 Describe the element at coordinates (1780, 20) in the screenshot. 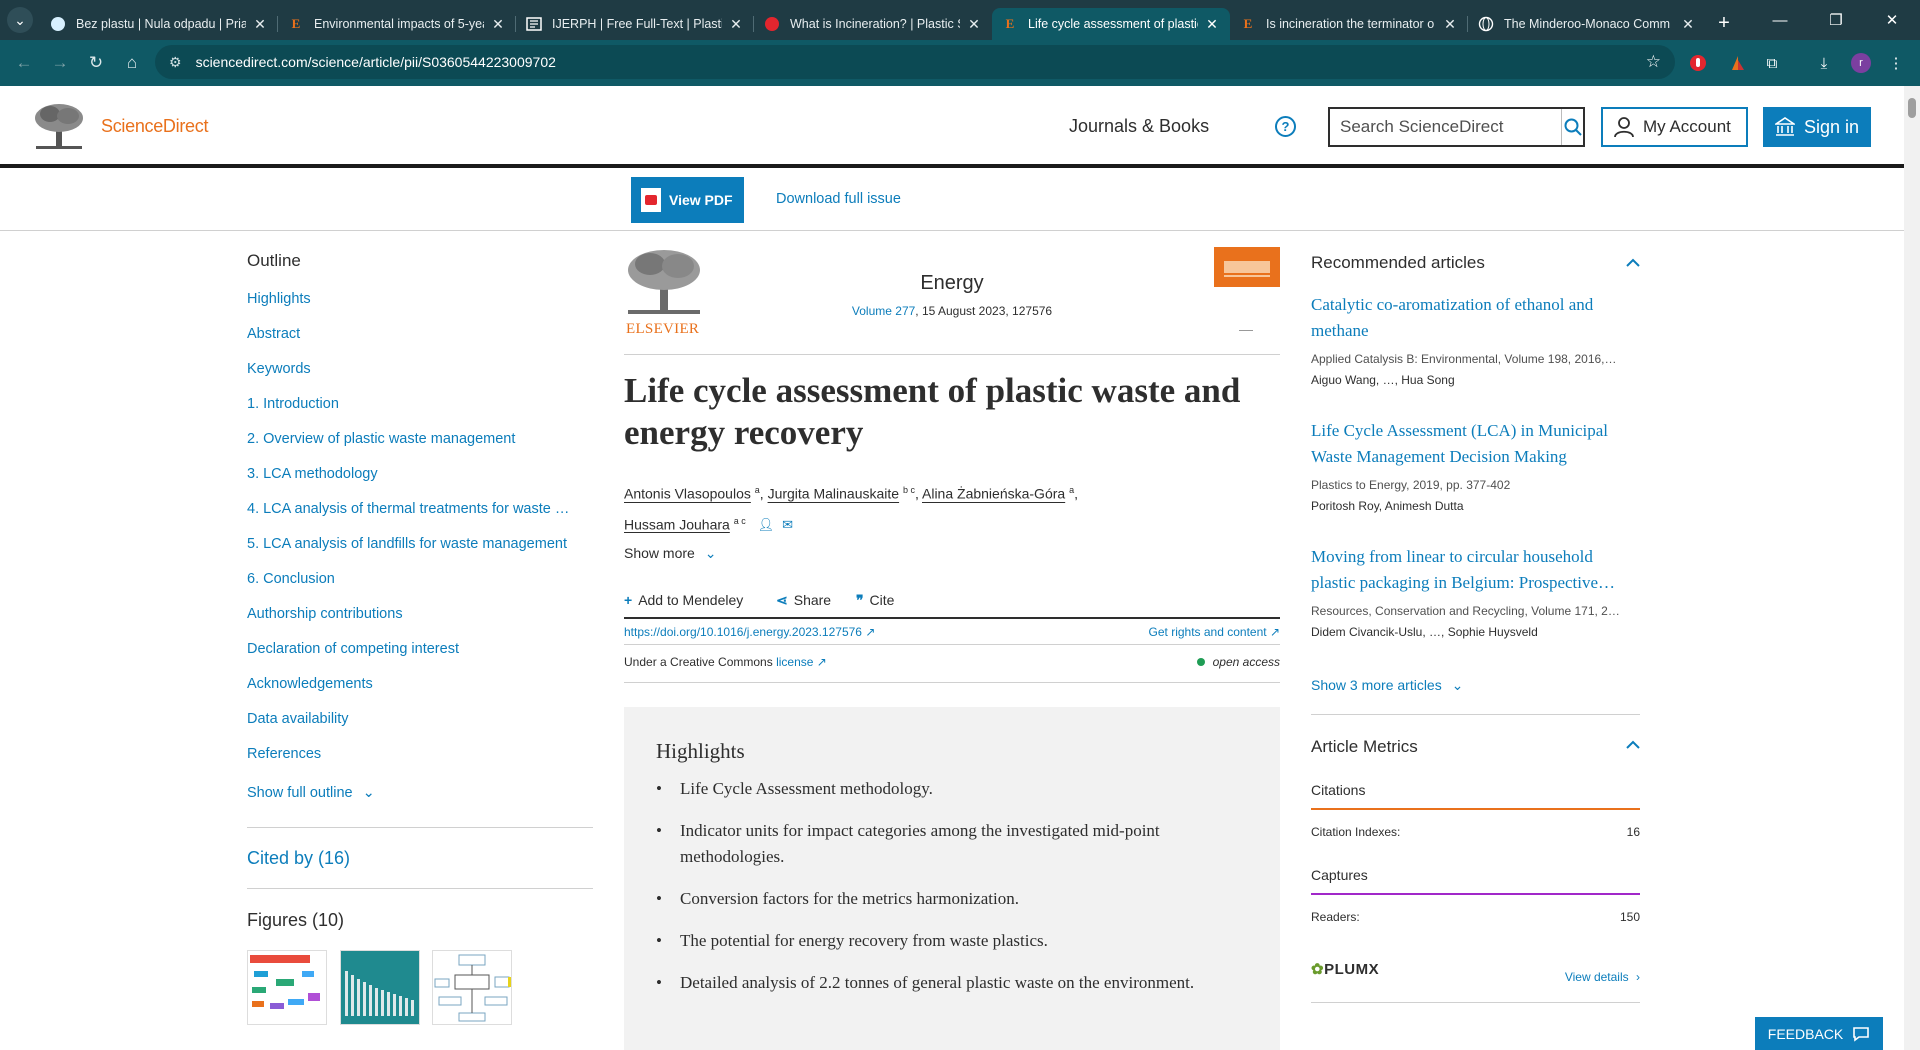

I see `minimize-icon: —` at that location.